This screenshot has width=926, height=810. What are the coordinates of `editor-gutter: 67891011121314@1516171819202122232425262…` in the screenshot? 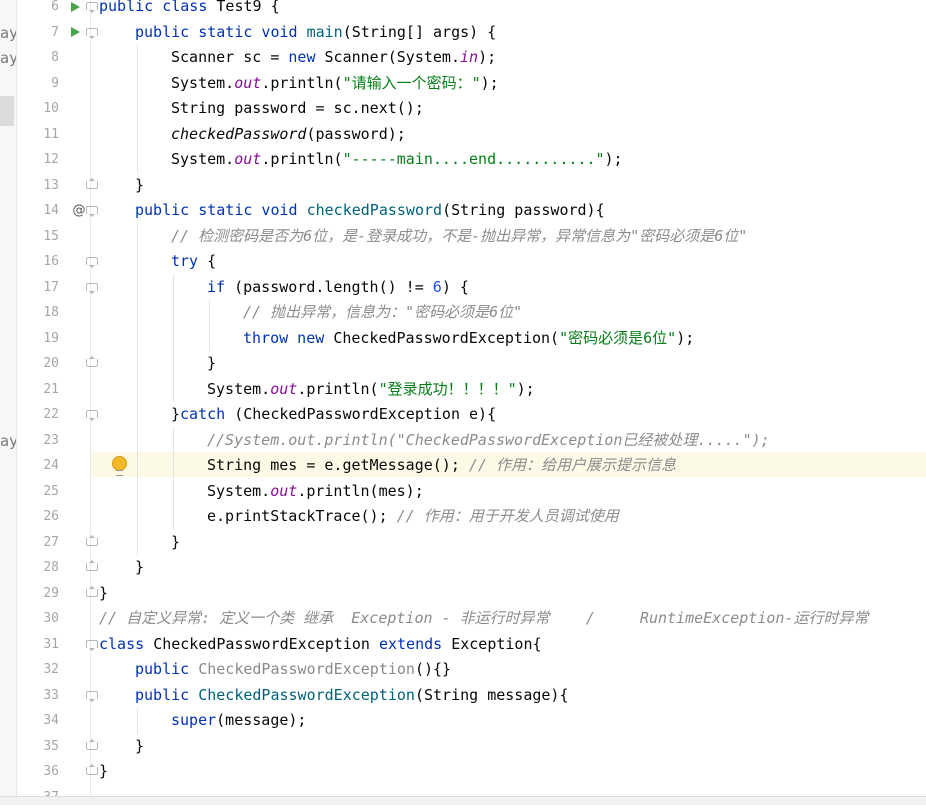 It's located at (53, 398).